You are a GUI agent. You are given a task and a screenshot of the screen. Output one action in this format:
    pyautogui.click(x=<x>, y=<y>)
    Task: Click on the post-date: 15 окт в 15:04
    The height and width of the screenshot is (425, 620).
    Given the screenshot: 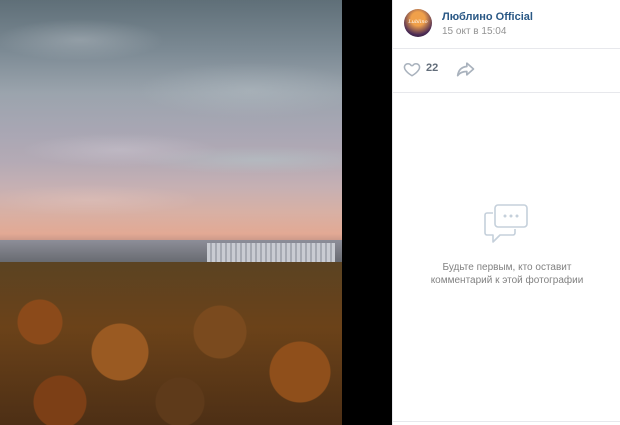 What is the action you would take?
    pyautogui.click(x=474, y=31)
    